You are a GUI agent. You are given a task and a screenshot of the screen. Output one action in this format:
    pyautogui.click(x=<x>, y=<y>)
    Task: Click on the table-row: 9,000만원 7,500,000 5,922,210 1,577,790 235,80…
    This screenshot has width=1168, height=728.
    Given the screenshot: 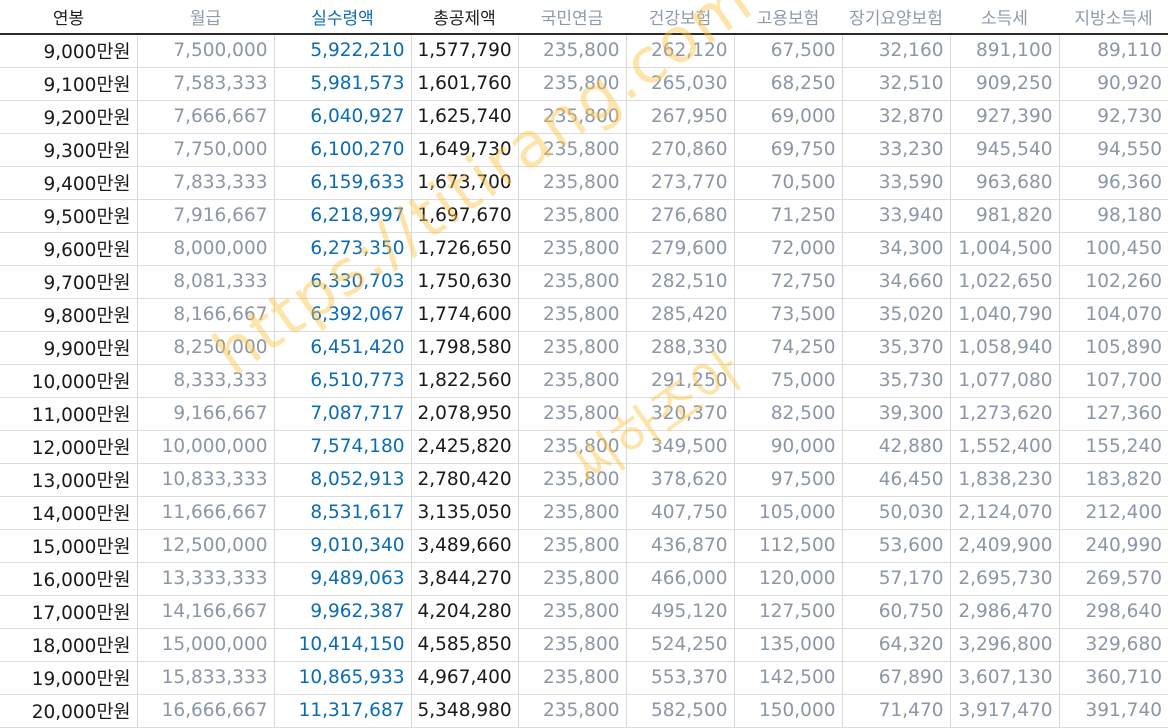 What is the action you would take?
    pyautogui.click(x=584, y=51)
    